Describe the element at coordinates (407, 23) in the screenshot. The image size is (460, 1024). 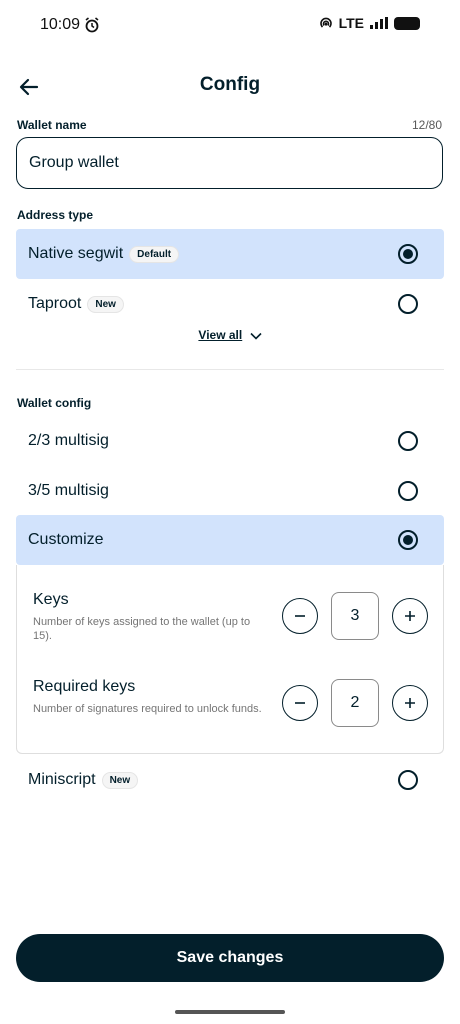
I see `battery-icon` at that location.